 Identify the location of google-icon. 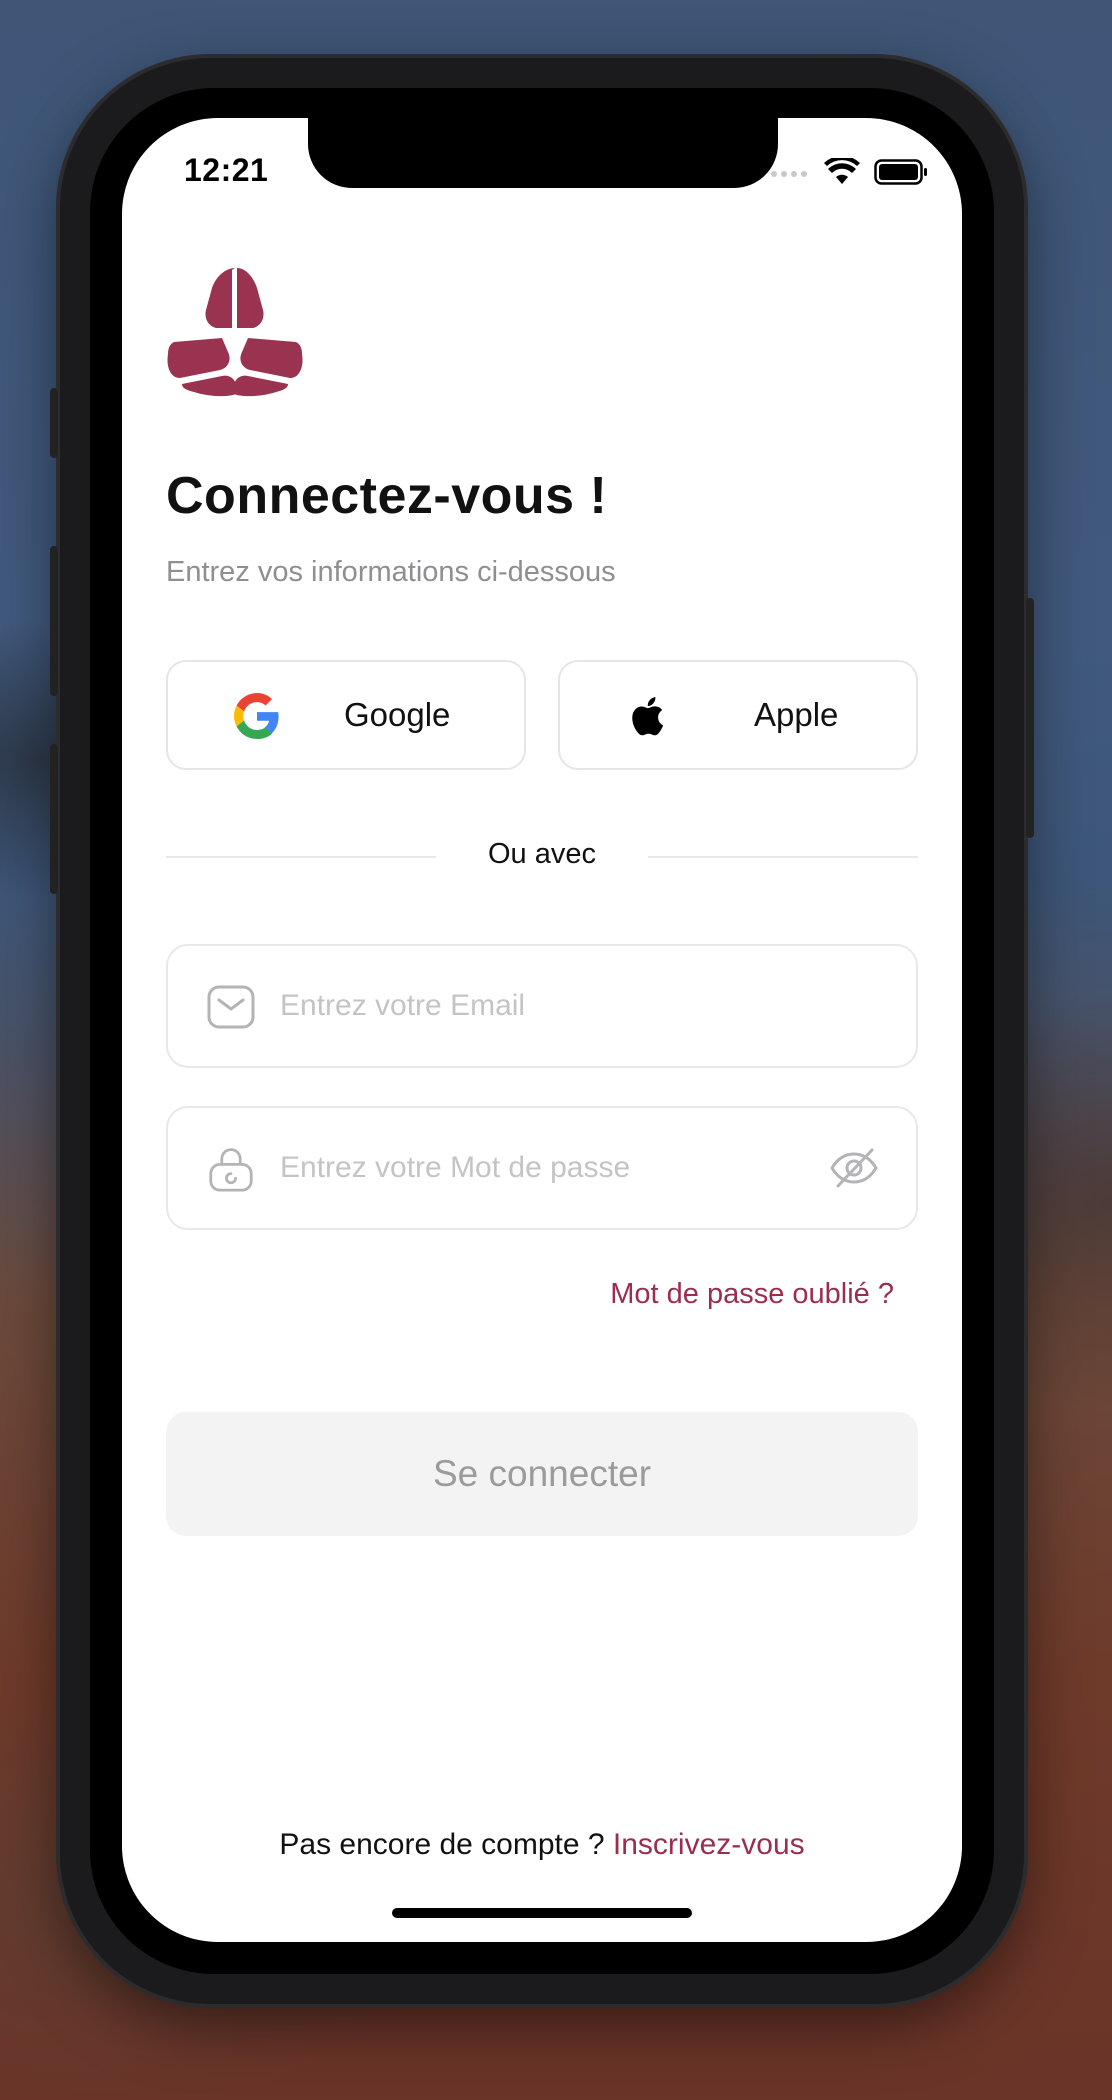
(256, 716).